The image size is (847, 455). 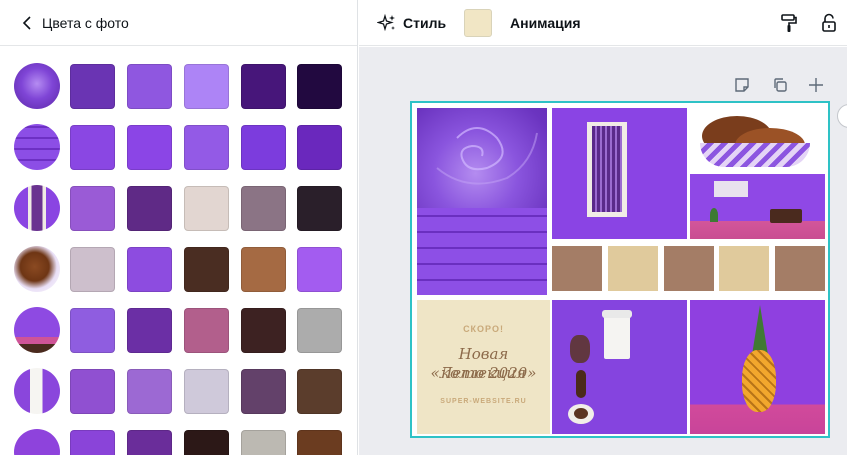 I want to click on note-icon, so click(x=742, y=85).